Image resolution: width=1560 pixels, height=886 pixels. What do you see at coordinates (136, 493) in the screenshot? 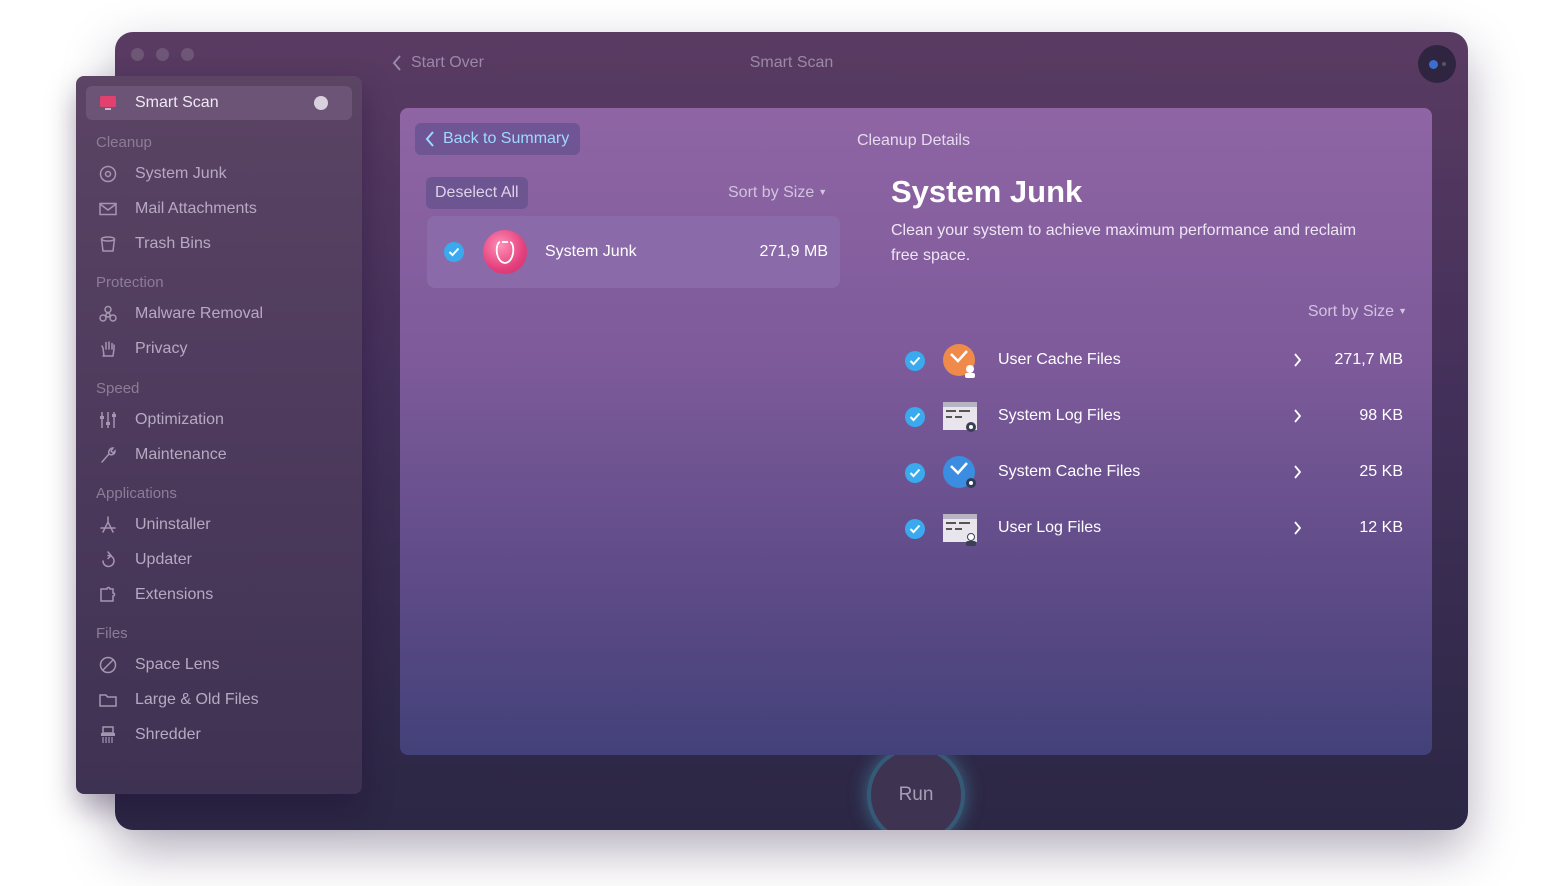
I see `section-applications: Applications` at bounding box center [136, 493].